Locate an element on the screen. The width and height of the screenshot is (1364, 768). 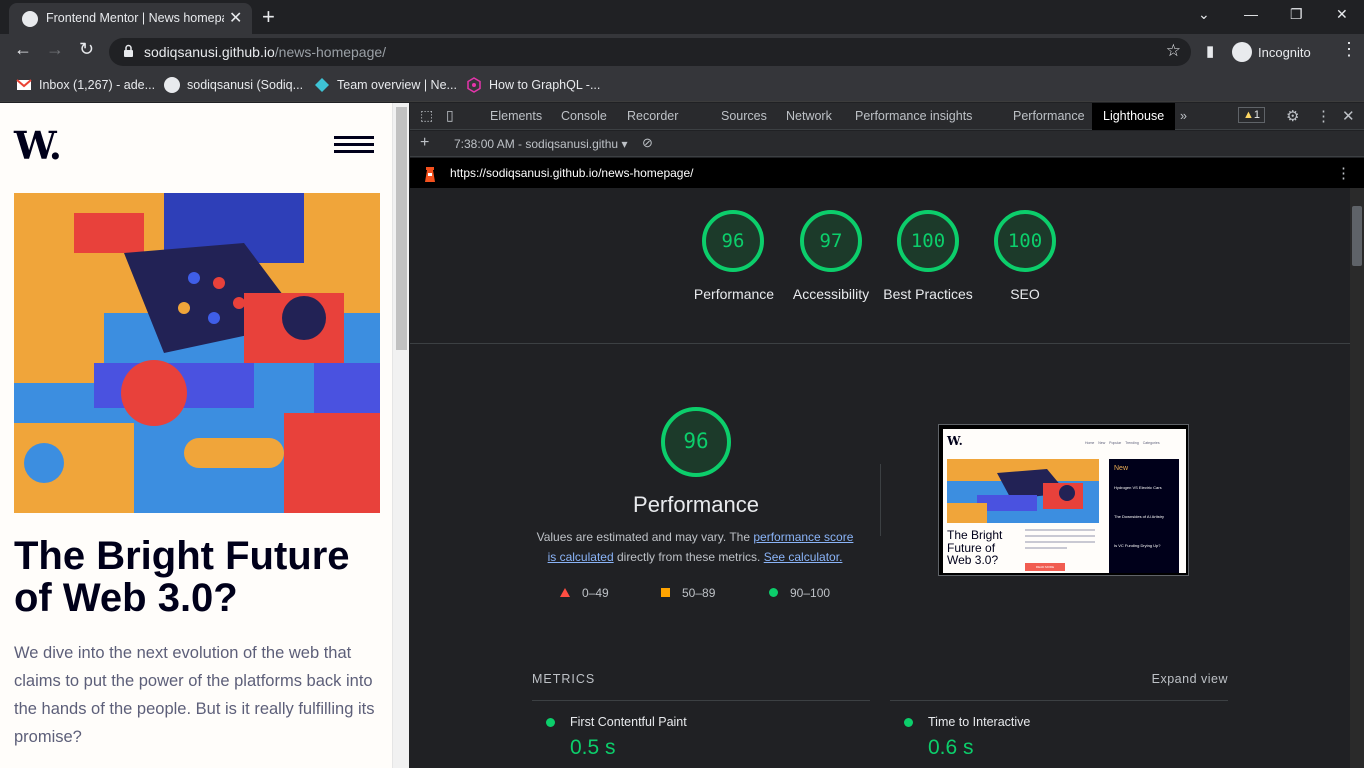
thumb-nav: Home New Popular Trending Categories is located at coordinates (1122, 443).